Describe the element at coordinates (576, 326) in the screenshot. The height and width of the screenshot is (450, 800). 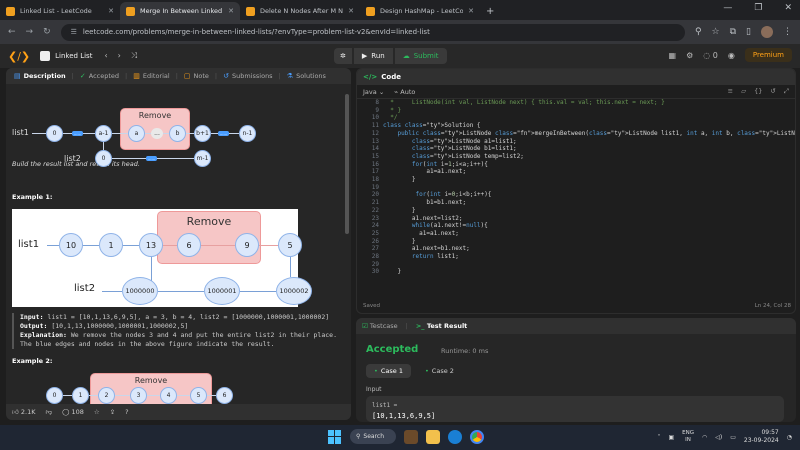
I see `test-tabs: ☑ Testcase | >_ Test Result` at that location.